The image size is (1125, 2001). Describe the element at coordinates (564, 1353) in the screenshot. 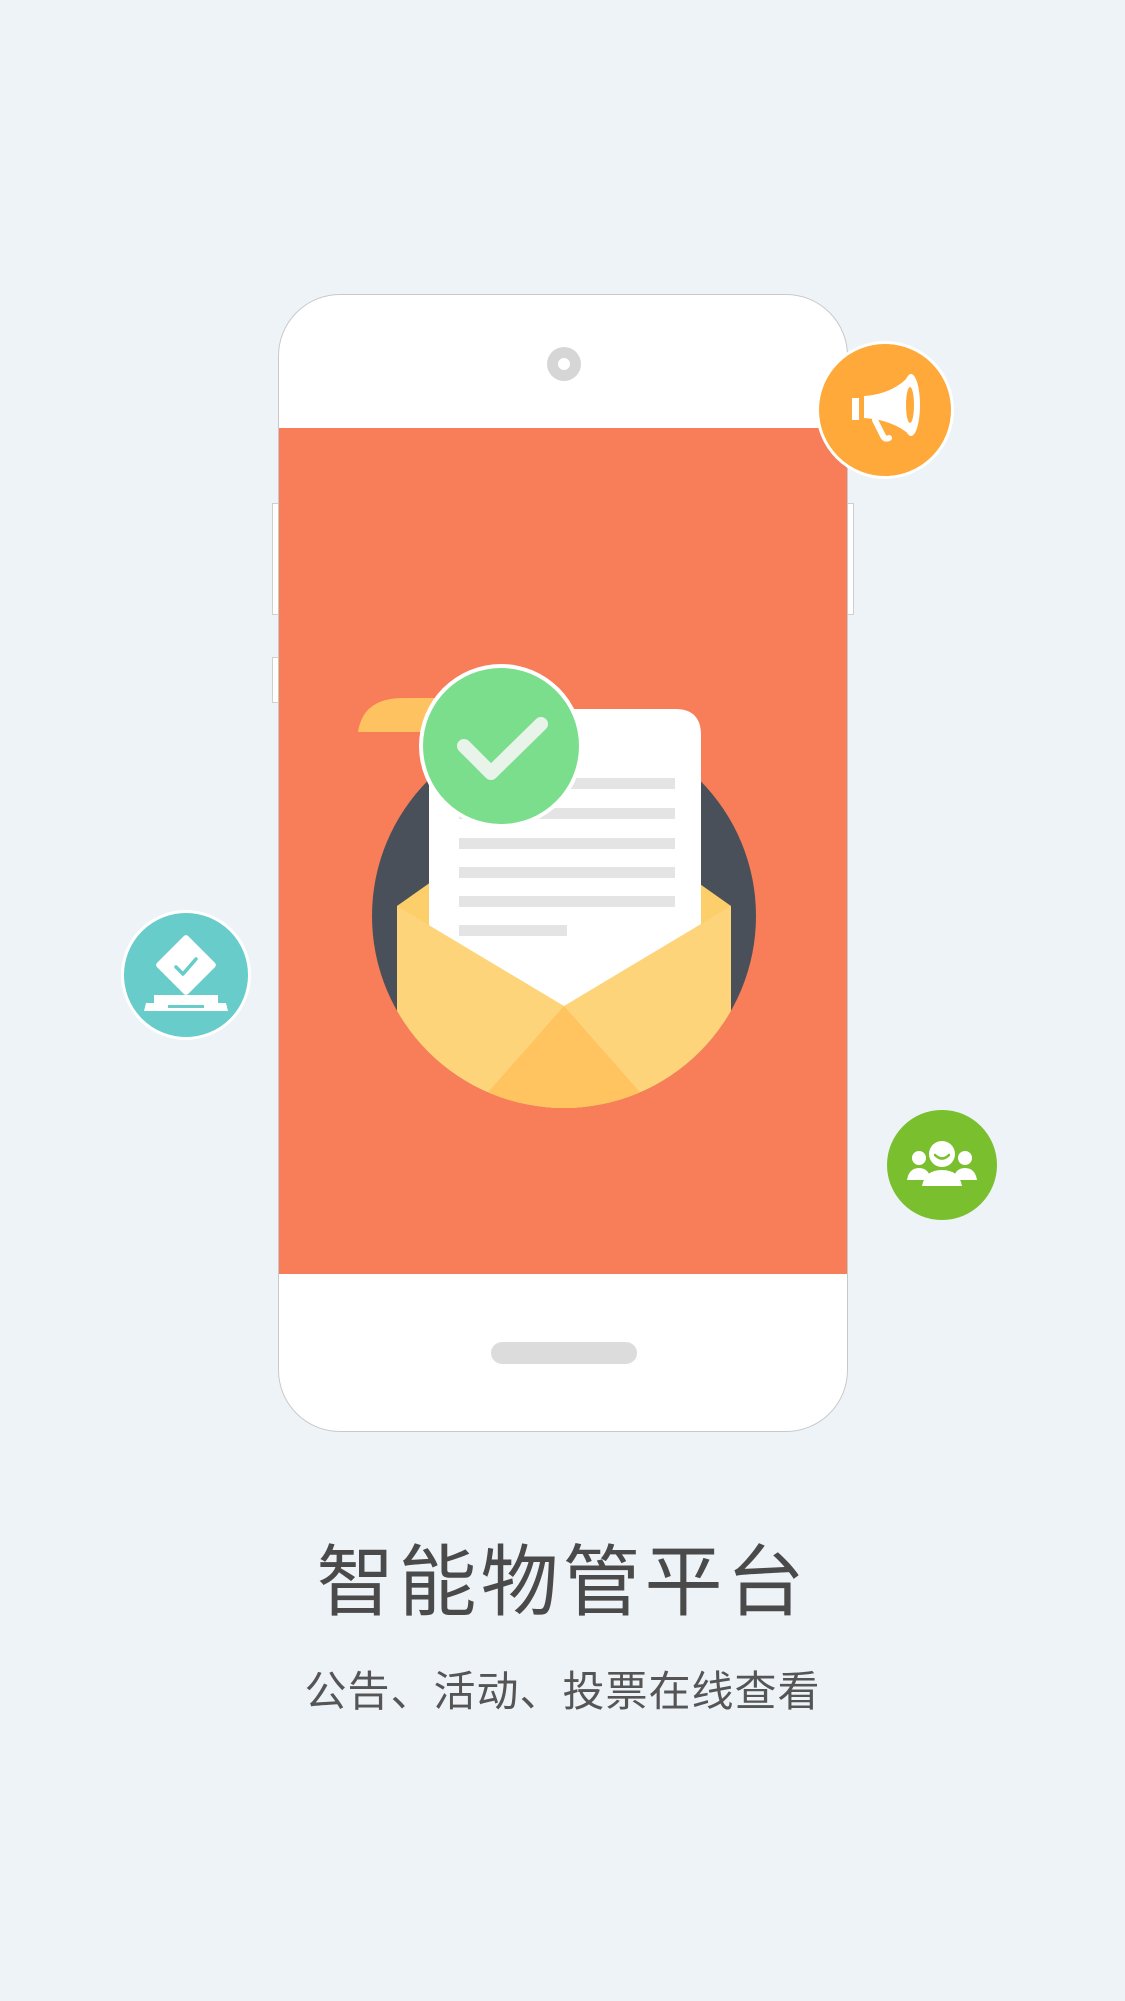

I see `phone-home-button` at that location.